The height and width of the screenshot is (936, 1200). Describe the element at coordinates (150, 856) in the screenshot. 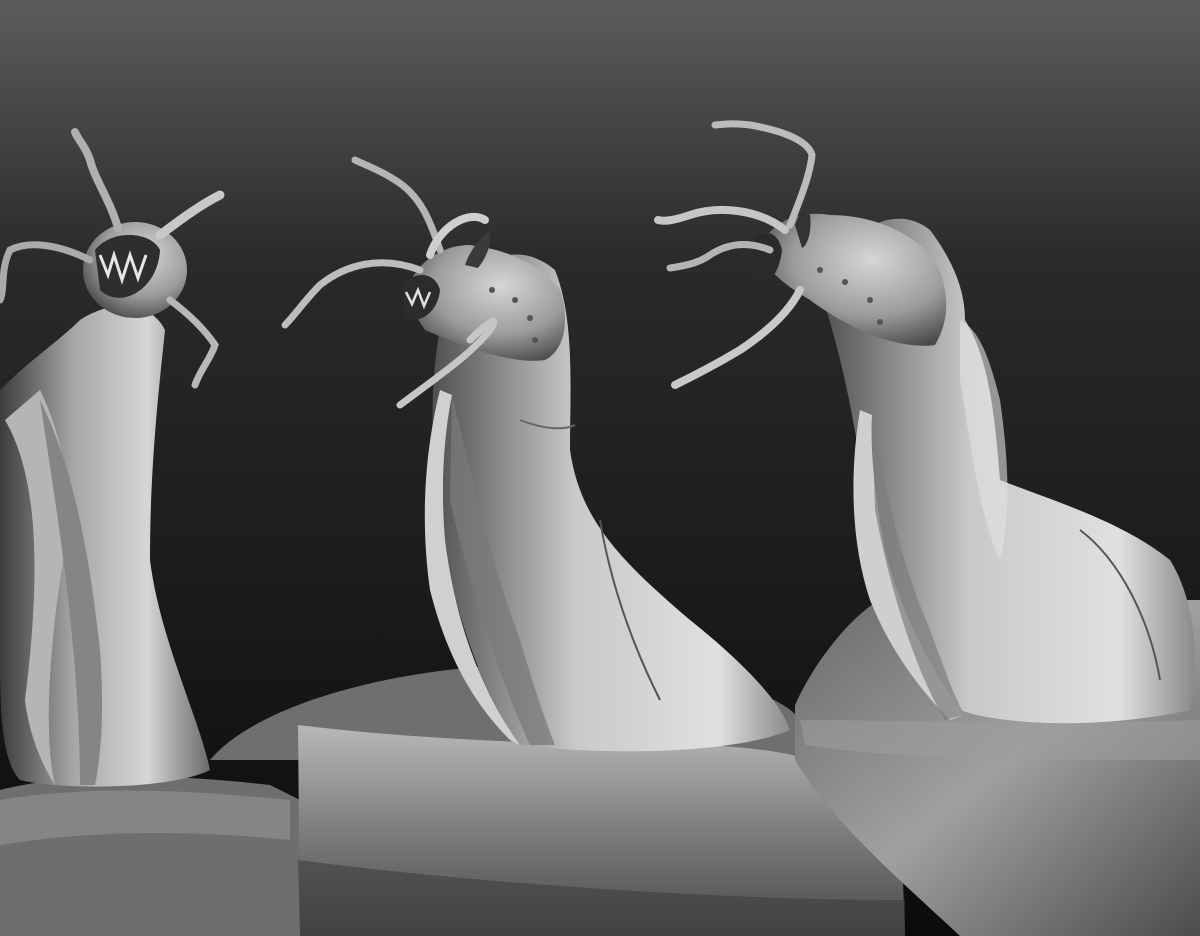

I see `base-mound-left` at that location.